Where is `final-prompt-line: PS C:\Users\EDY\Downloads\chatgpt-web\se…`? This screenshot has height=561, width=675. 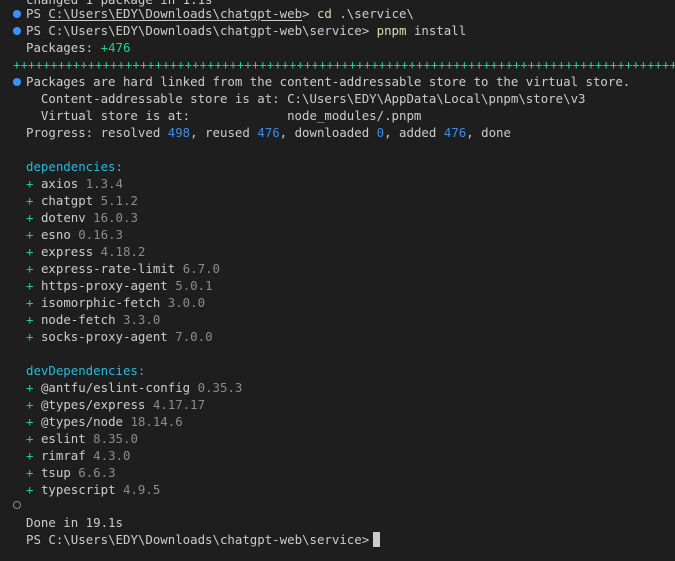
final-prompt-line: PS C:\Users\EDY\Downloads\chatgpt-web\se… is located at coordinates (203, 539).